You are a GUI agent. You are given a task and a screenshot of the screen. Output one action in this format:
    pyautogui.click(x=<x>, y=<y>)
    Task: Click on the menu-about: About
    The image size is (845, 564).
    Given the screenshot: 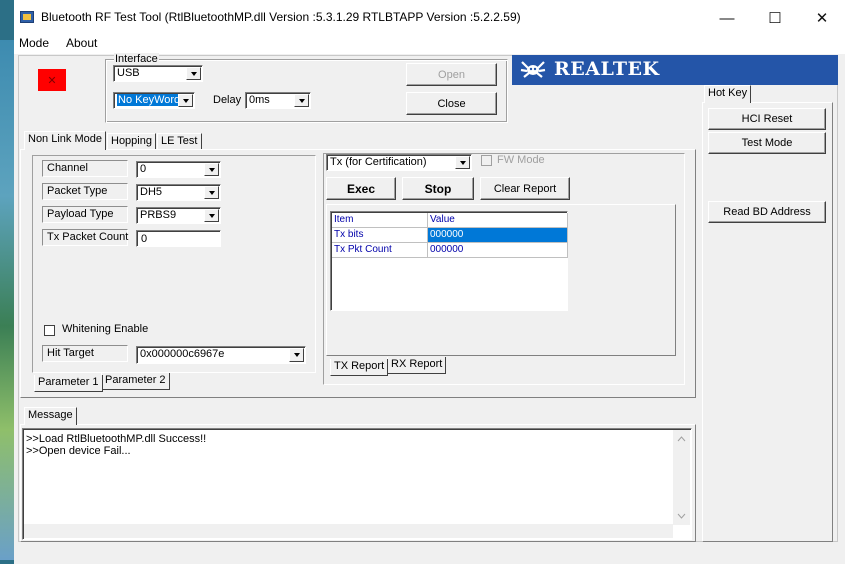 What is the action you would take?
    pyautogui.click(x=81, y=43)
    